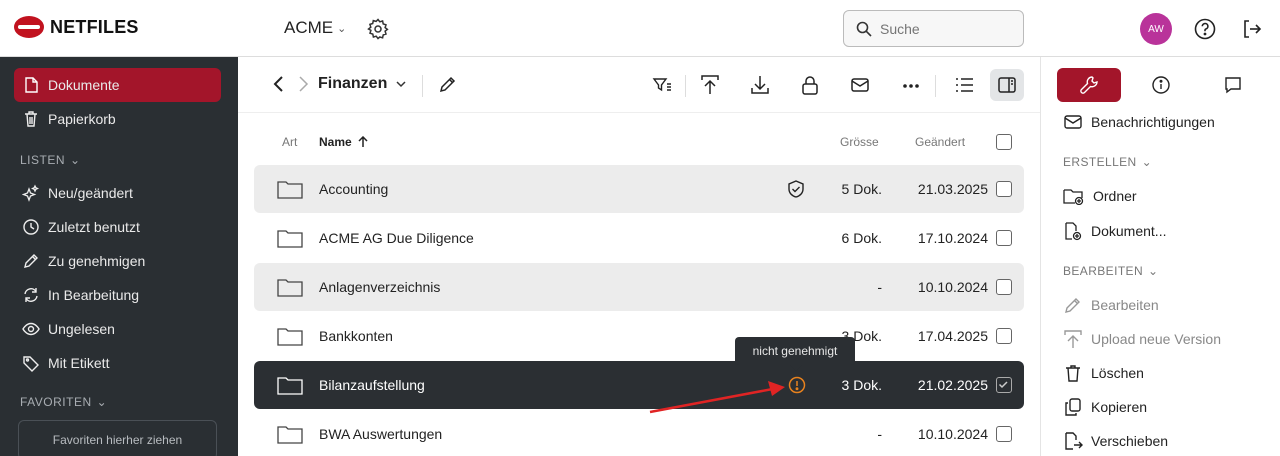 Image resolution: width=1280 pixels, height=456 pixels. Describe the element at coordinates (1073, 373) in the screenshot. I see `trash-icon` at that location.